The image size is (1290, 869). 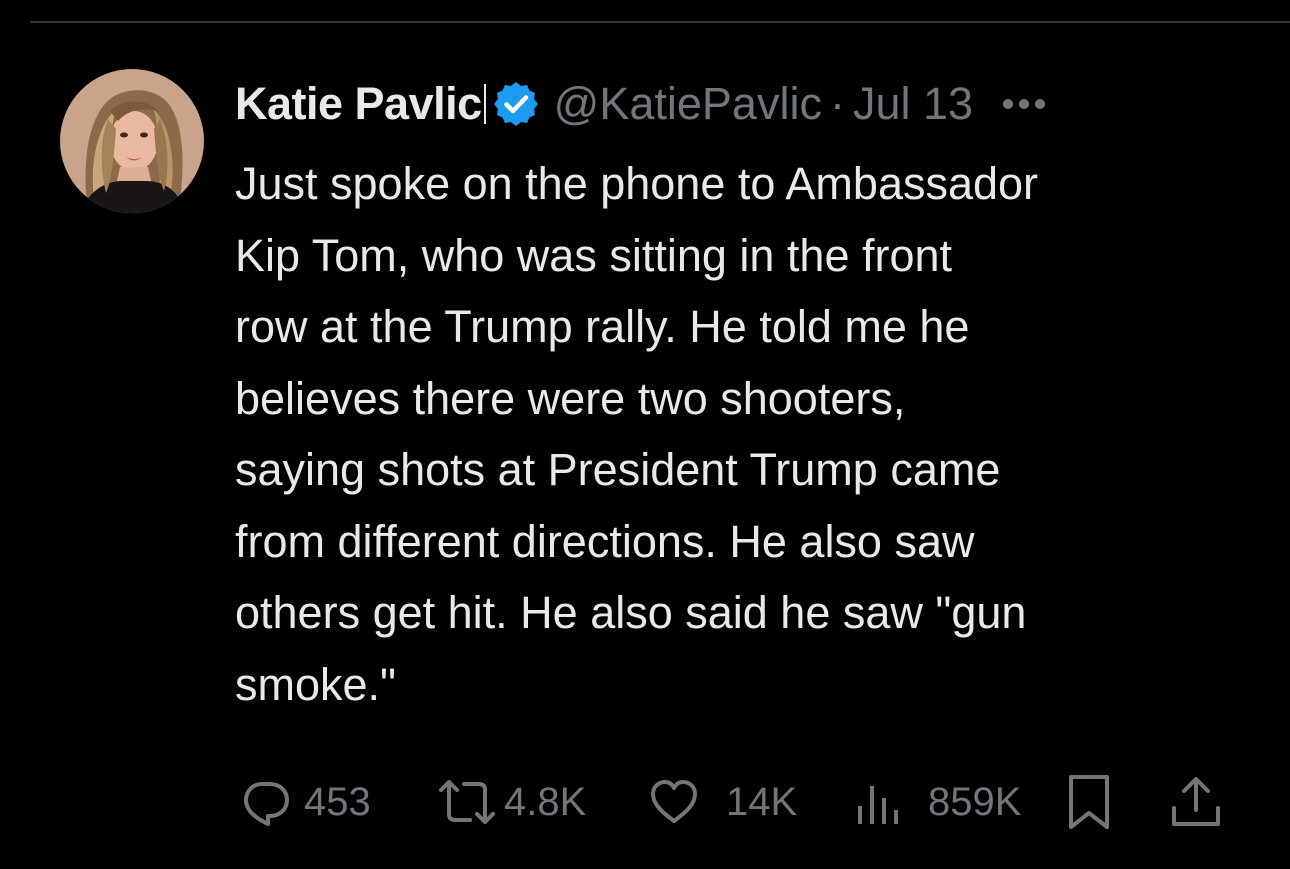 I want to click on reply-button: 453, so click(x=305, y=802).